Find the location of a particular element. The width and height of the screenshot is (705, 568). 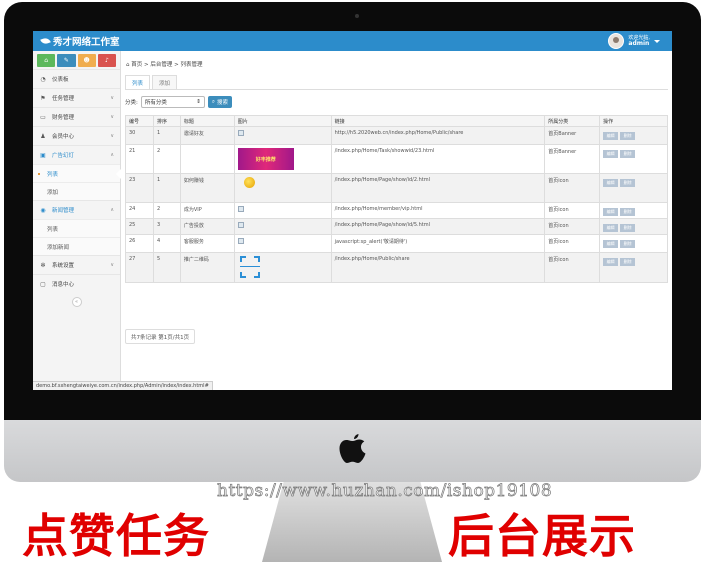

home-shortcut-button: ⌂ is located at coordinates (46, 60).